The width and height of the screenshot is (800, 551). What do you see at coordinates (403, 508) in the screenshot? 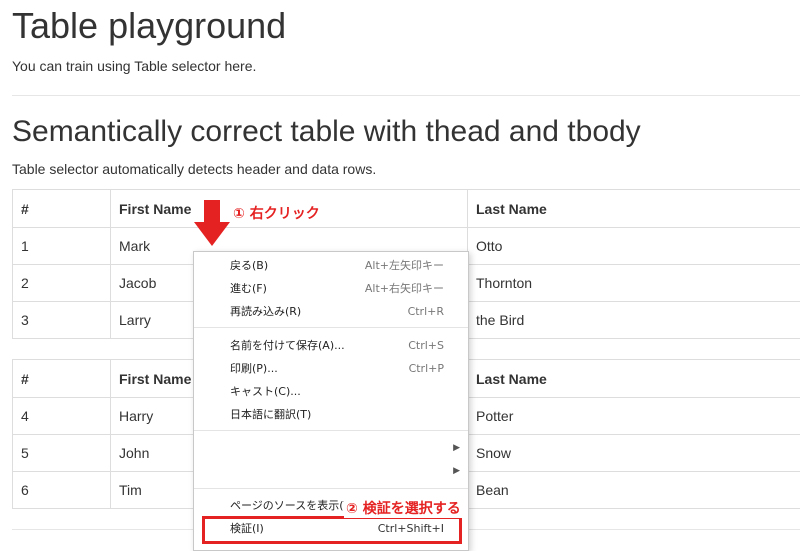
I see `annotation-step-2: ② 検証を選択する` at bounding box center [403, 508].